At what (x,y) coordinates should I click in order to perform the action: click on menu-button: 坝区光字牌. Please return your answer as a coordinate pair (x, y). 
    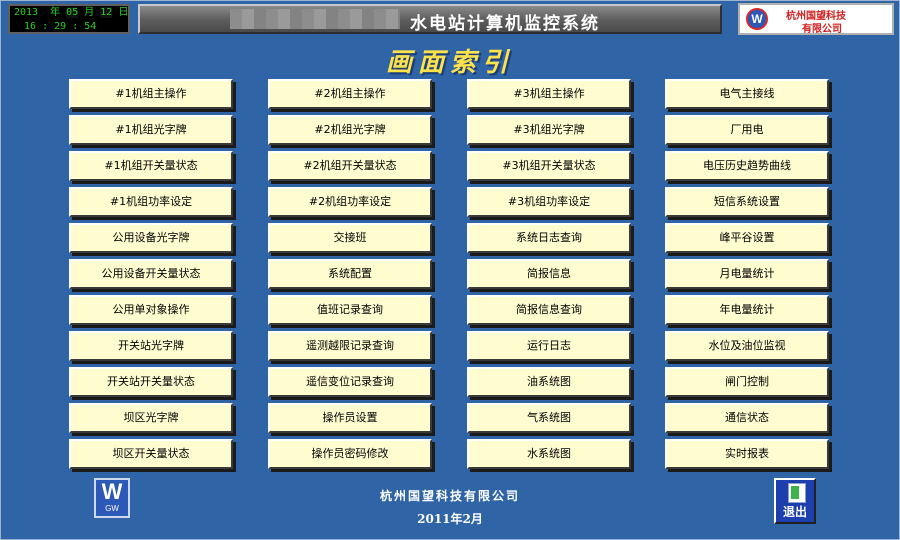
    Looking at the image, I should click on (151, 418).